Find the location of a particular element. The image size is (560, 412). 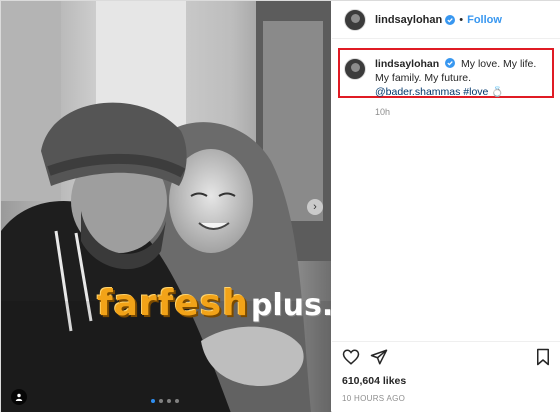

follow-button: Follow is located at coordinates (484, 20).